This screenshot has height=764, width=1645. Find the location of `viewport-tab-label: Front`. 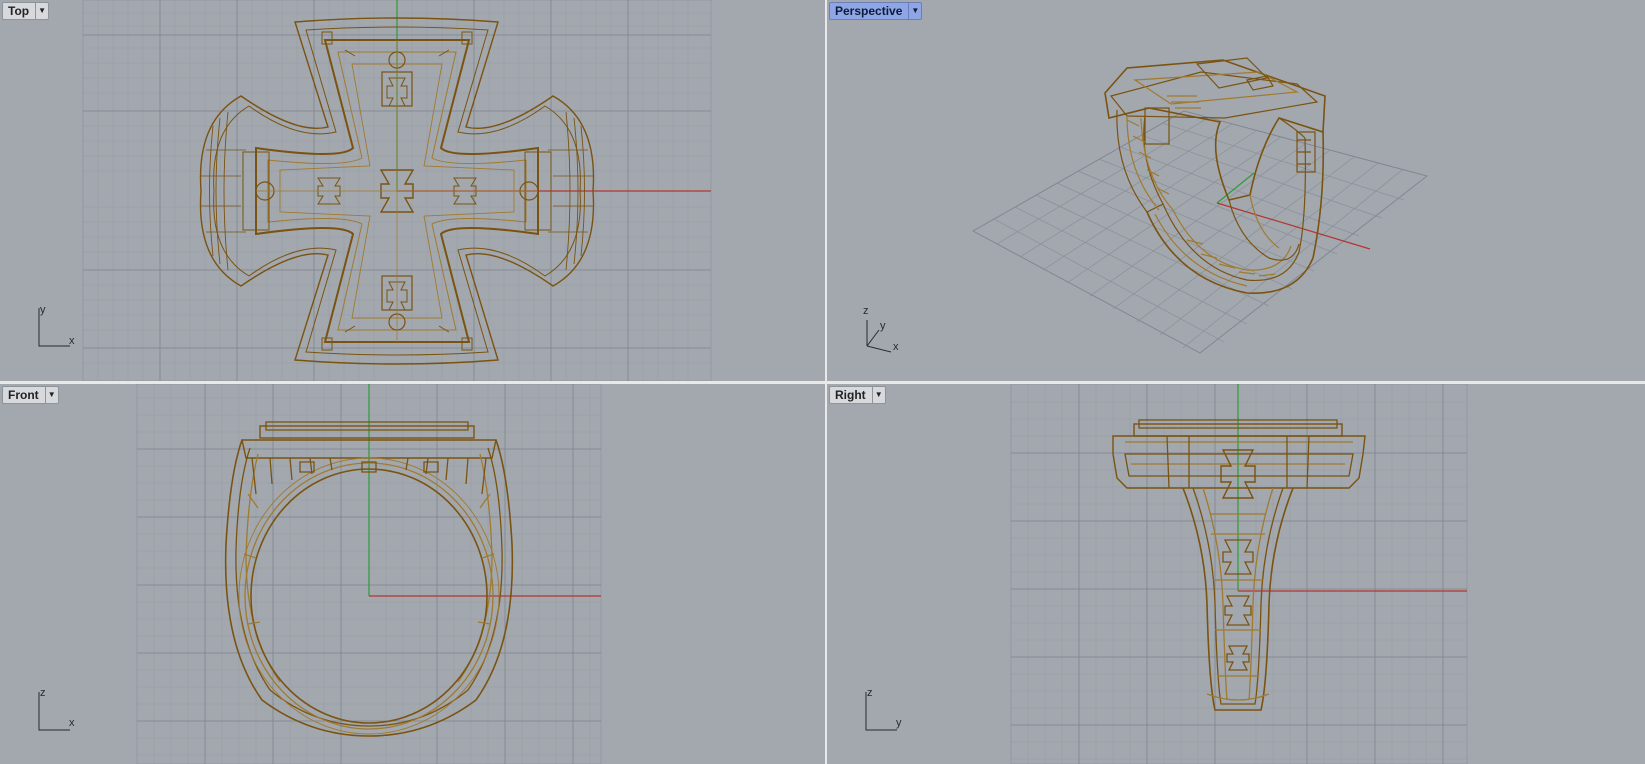

viewport-tab-label: Front is located at coordinates (23, 395).